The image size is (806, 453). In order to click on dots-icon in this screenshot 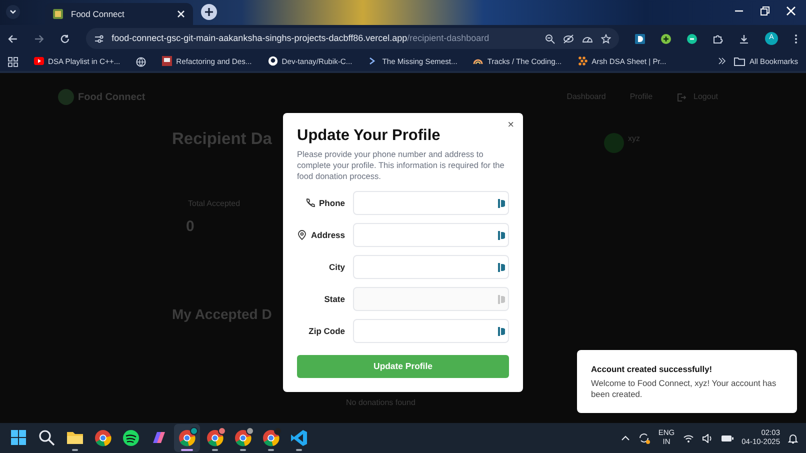, I will do `click(583, 61)`.